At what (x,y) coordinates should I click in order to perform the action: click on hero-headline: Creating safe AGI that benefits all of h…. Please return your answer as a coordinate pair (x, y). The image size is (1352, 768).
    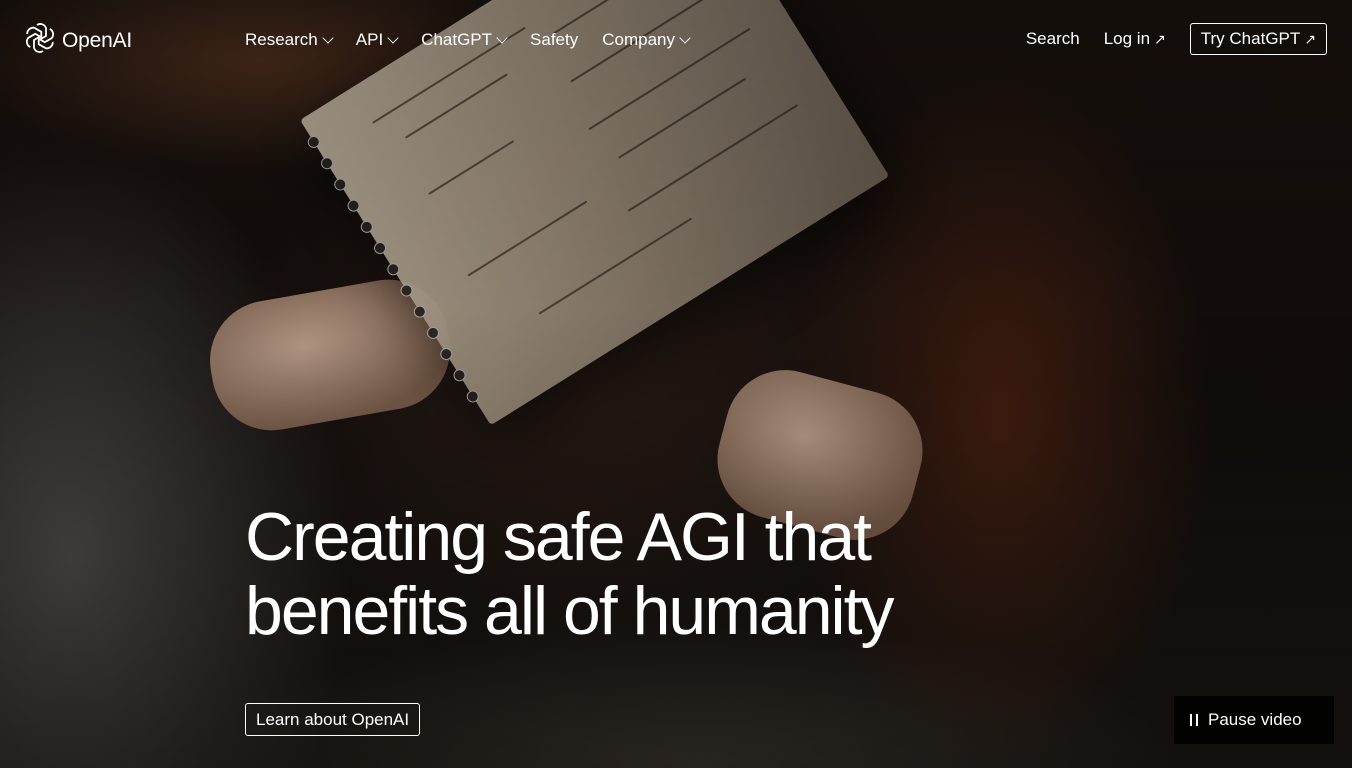
    Looking at the image, I should click on (655, 574).